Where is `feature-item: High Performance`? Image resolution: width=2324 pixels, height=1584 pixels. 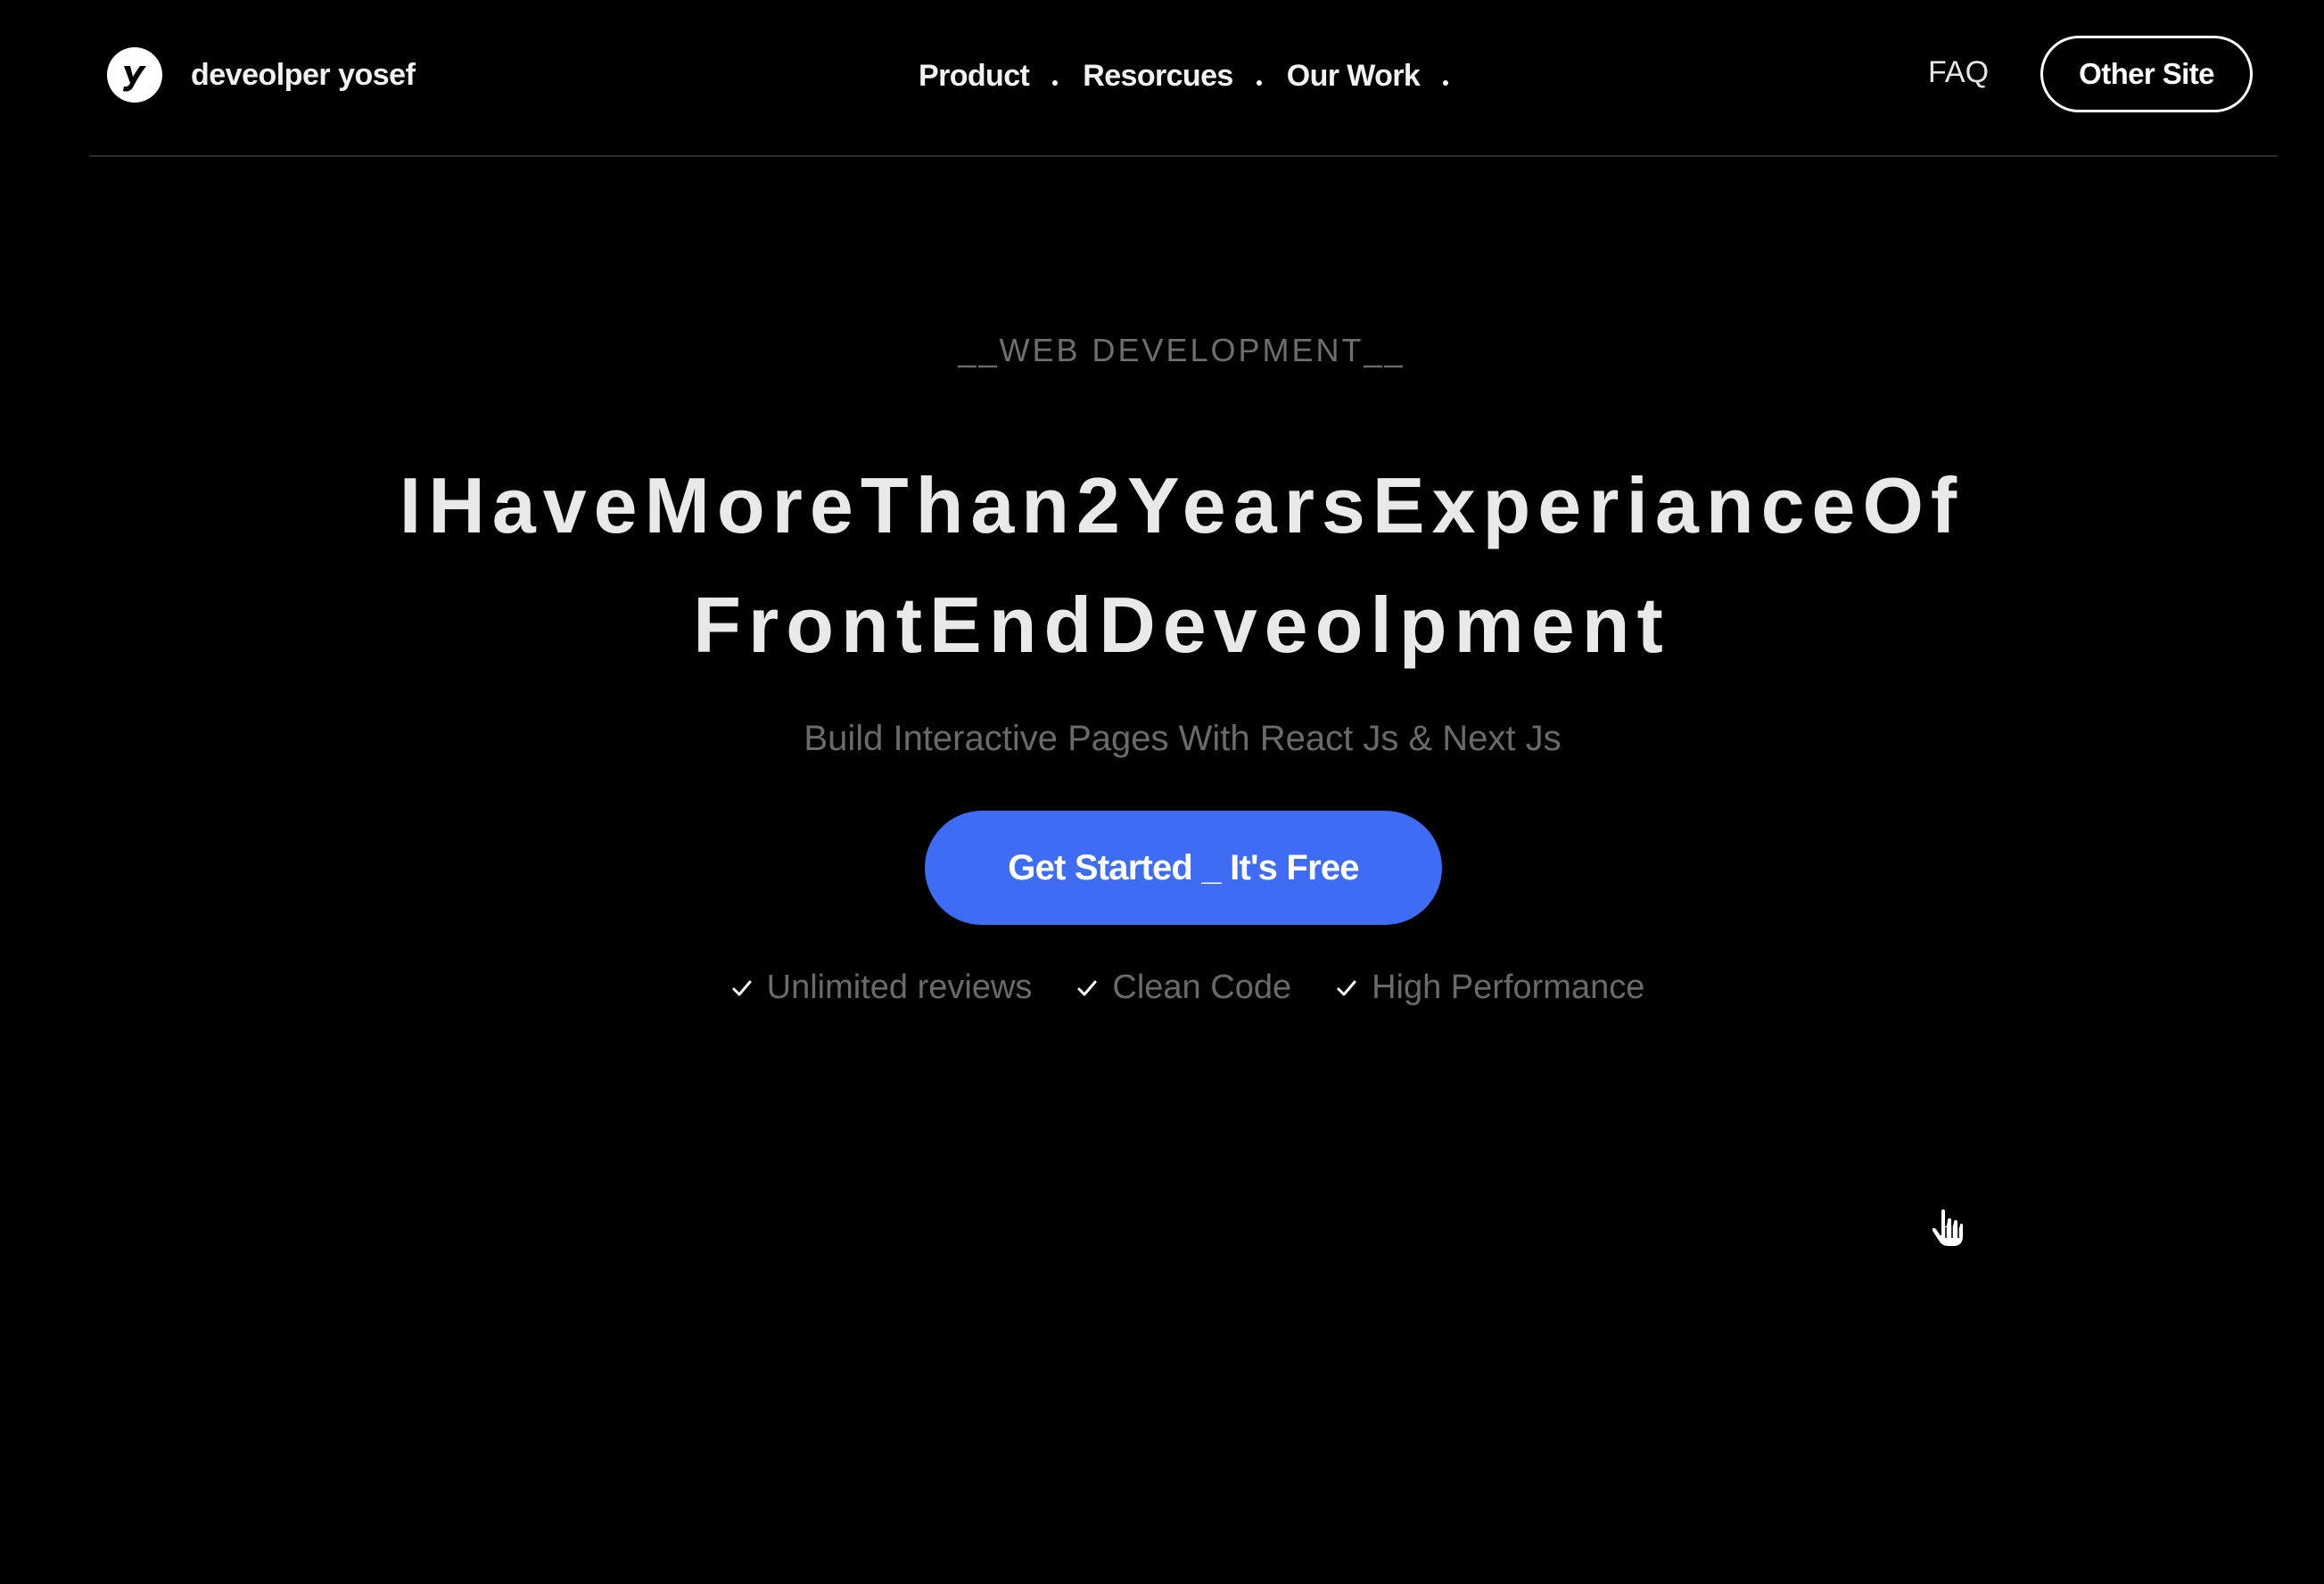
feature-item: High Performance is located at coordinates (1489, 988).